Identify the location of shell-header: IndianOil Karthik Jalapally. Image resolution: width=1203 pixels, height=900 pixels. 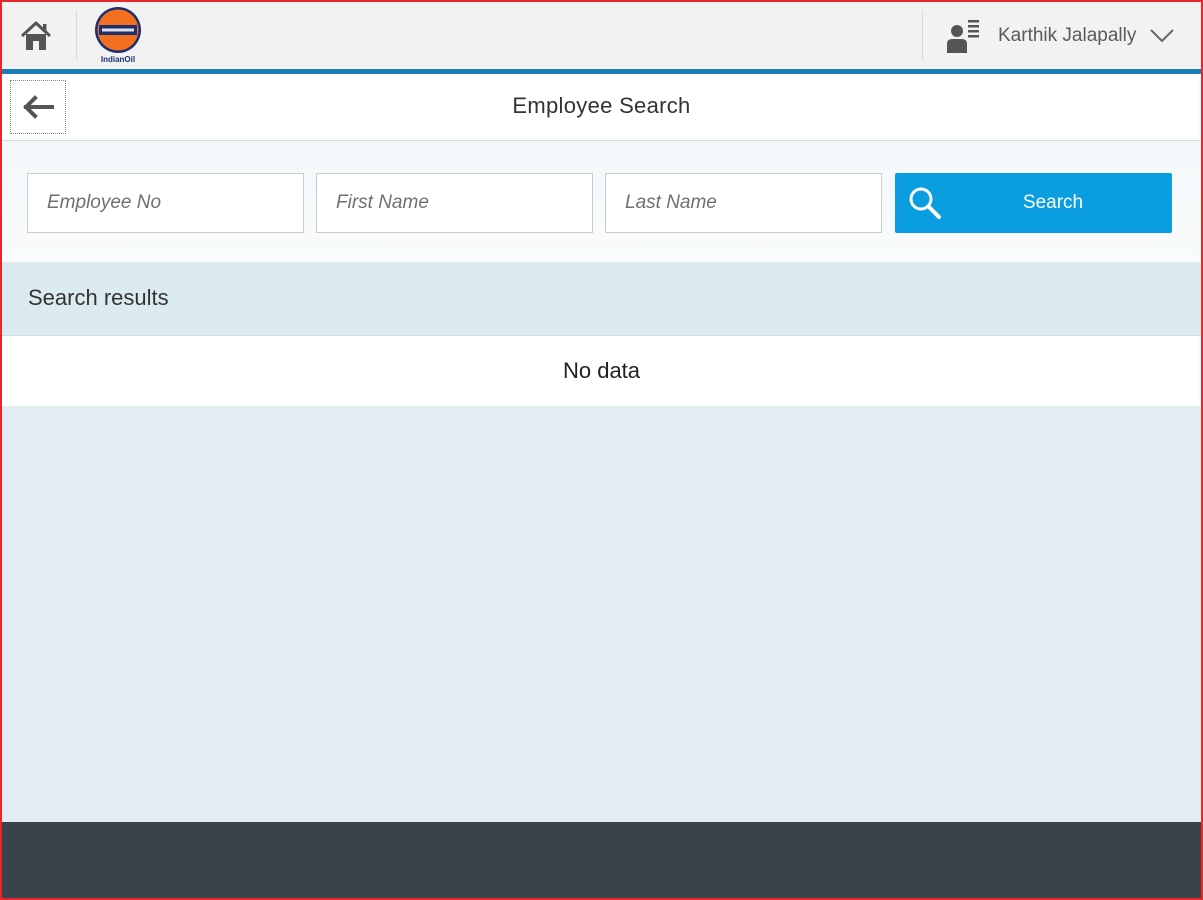
(601, 35).